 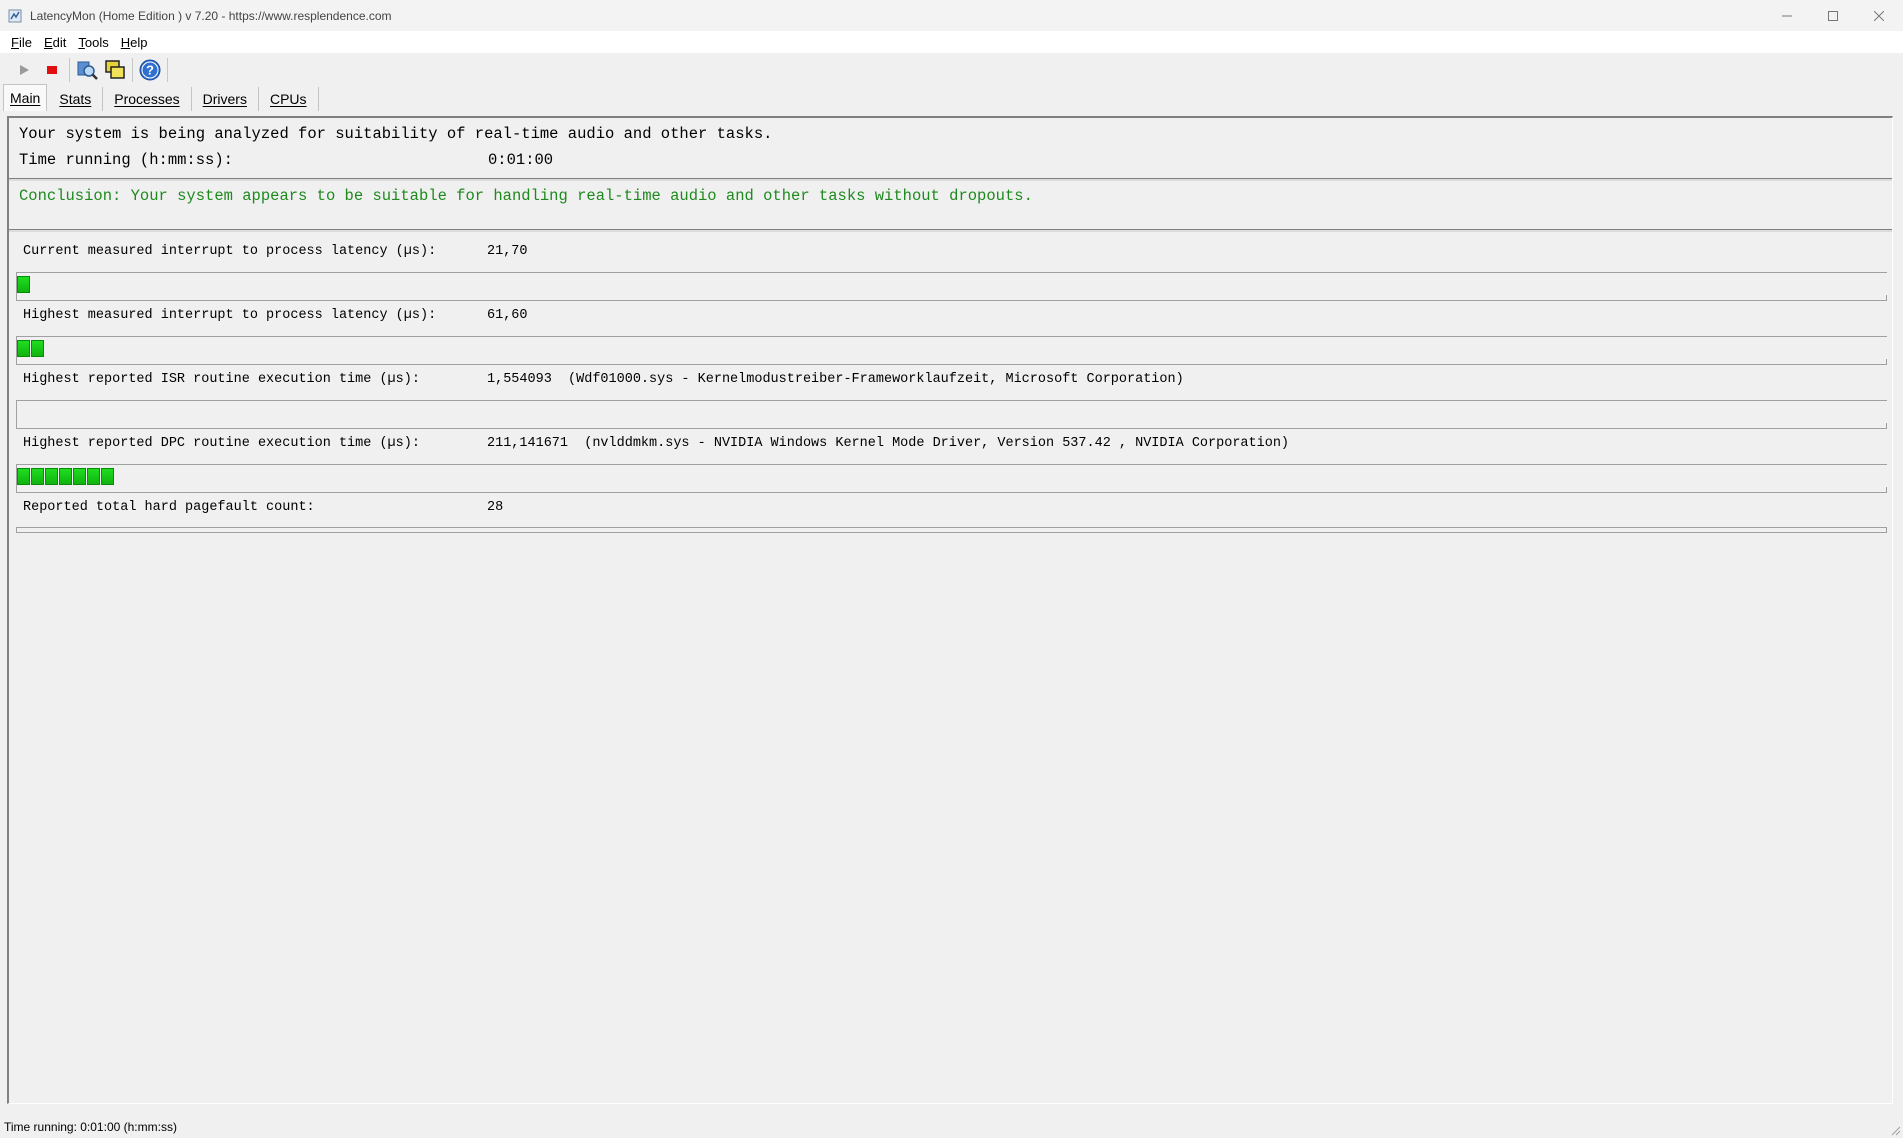 I want to click on tab-cpus-label: CPUs, so click(x=288, y=99).